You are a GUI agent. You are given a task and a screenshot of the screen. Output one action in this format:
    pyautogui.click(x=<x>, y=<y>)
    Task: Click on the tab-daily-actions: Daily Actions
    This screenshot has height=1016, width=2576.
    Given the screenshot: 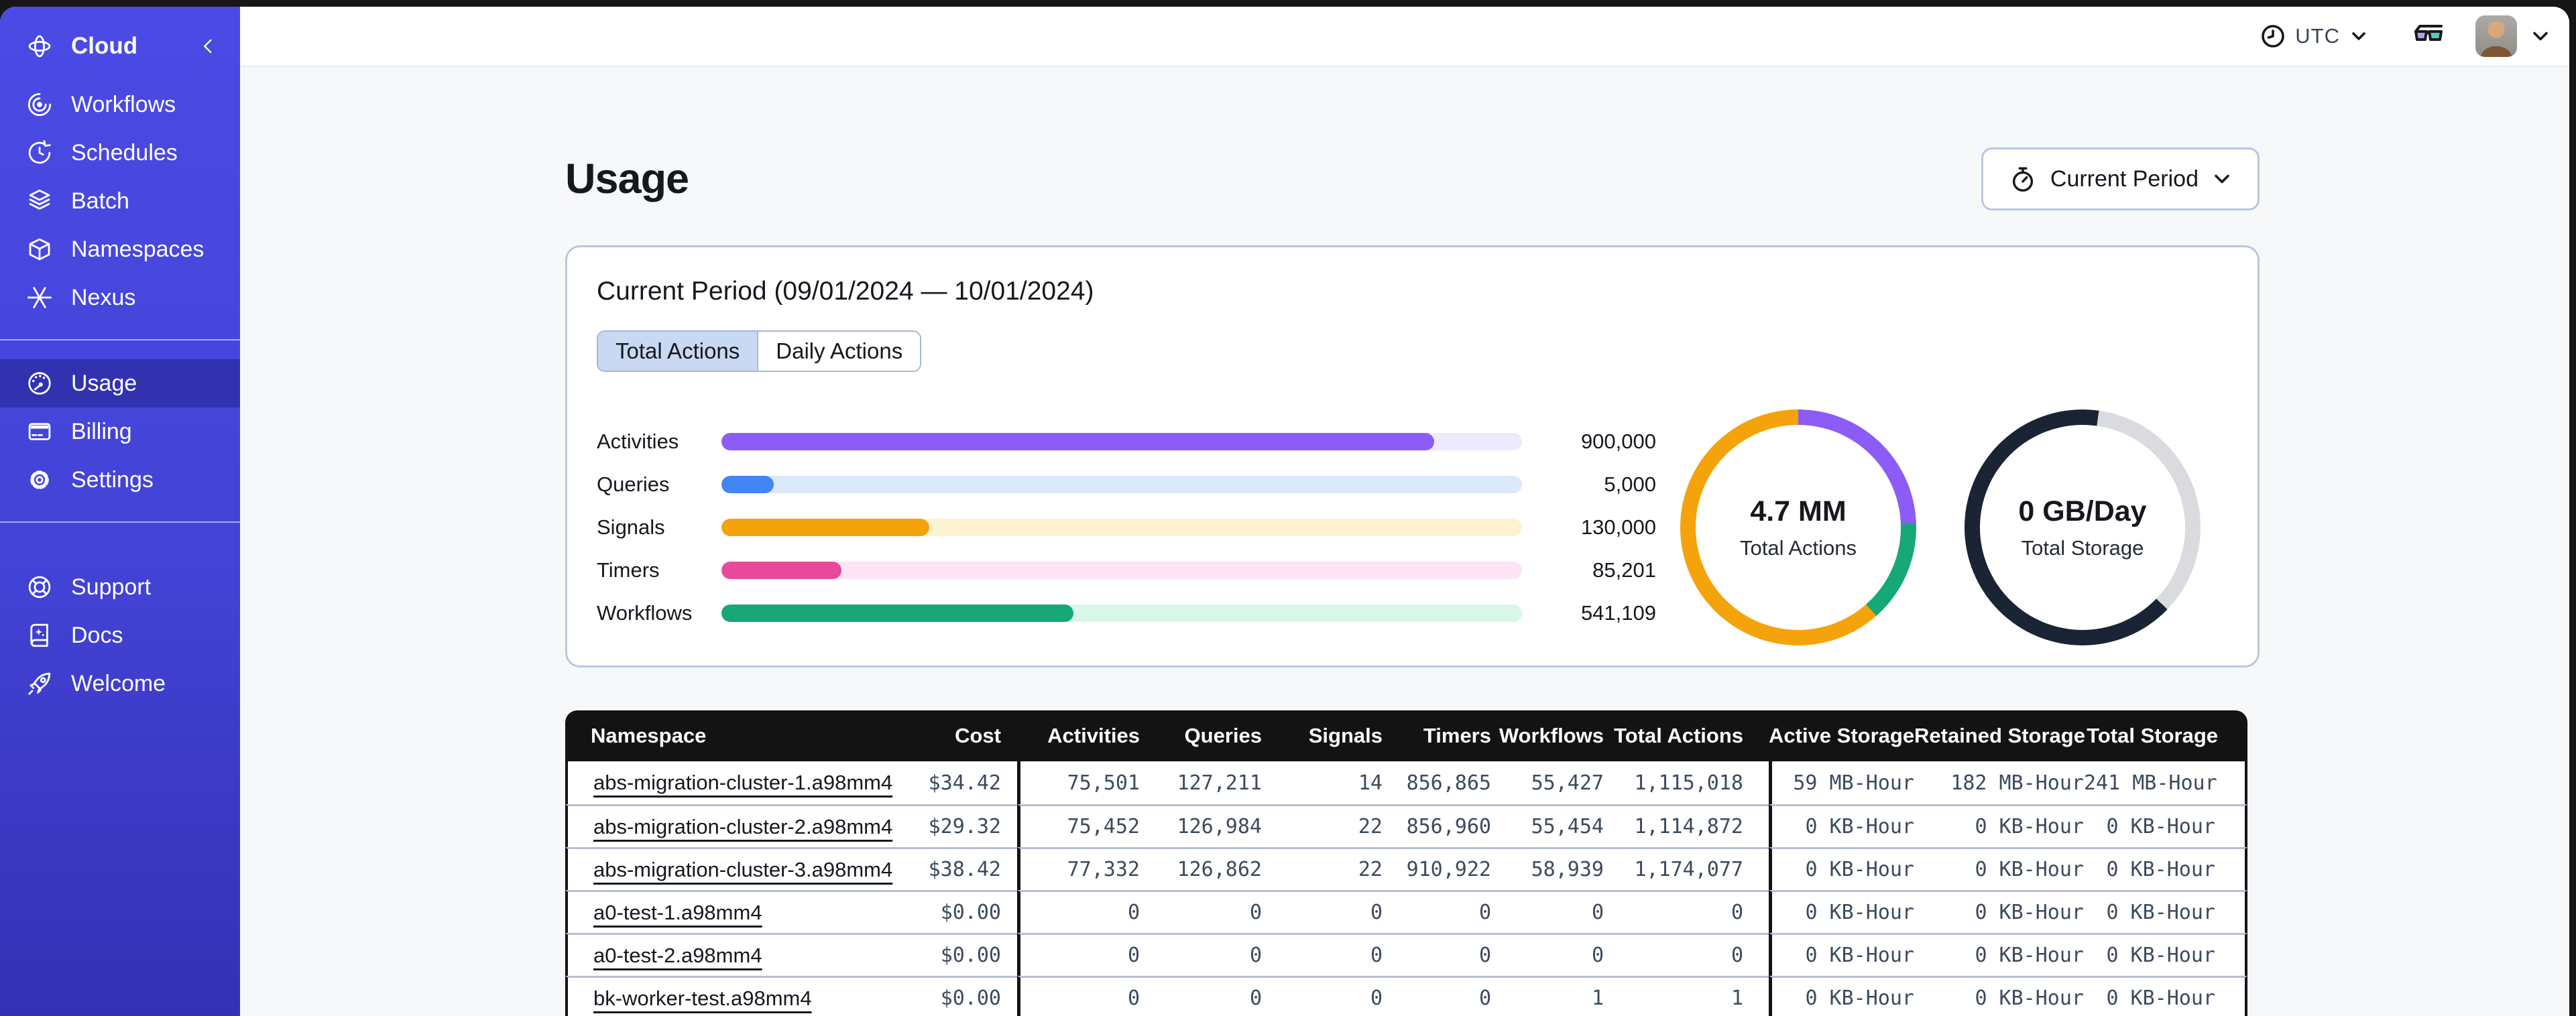 What is the action you would take?
    pyautogui.click(x=839, y=352)
    